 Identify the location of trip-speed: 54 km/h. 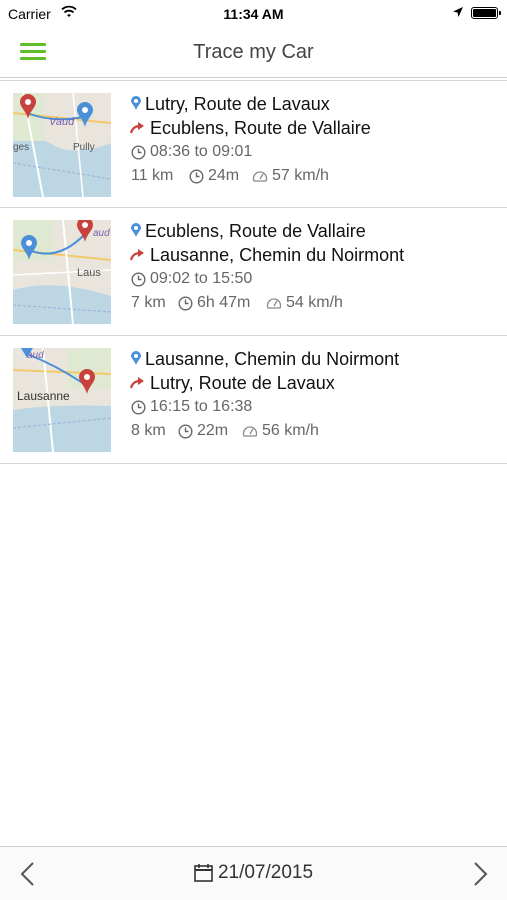
(314, 302).